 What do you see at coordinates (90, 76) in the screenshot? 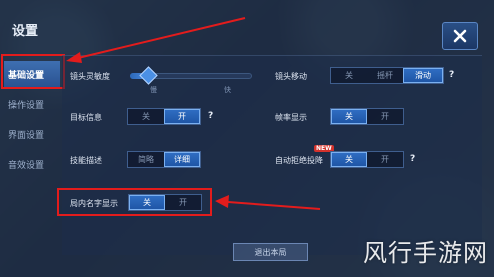
I see `camera-sensitivity-label: 镜头灵敏度` at bounding box center [90, 76].